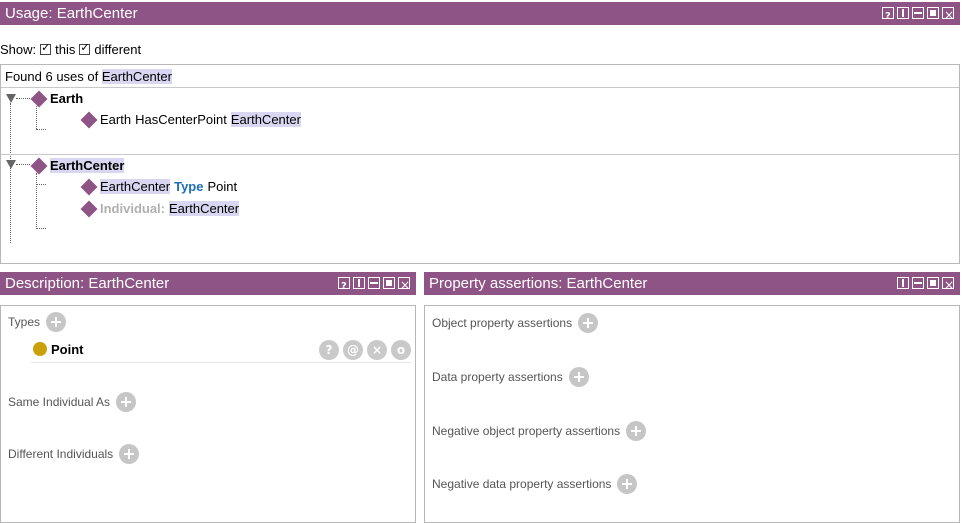 Image resolution: width=966 pixels, height=523 pixels. Describe the element at coordinates (118, 49) in the screenshot. I see `different-label: different` at that location.